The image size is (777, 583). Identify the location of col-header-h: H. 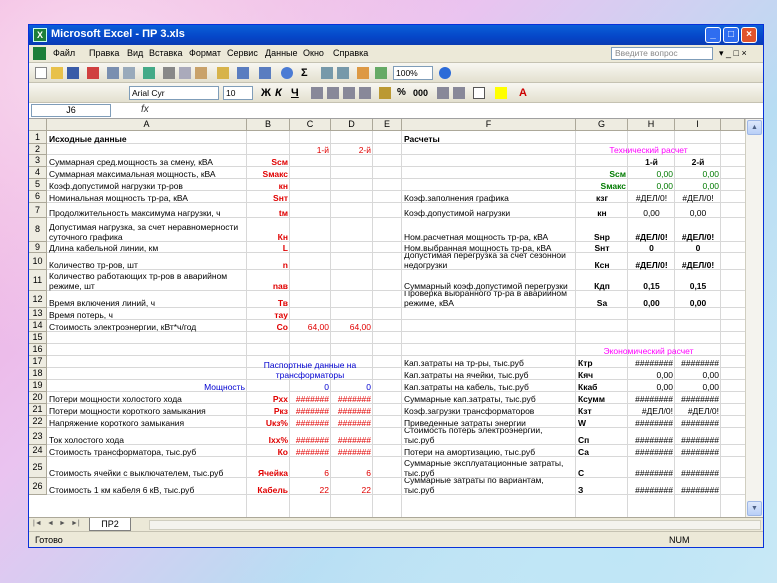
(651, 125).